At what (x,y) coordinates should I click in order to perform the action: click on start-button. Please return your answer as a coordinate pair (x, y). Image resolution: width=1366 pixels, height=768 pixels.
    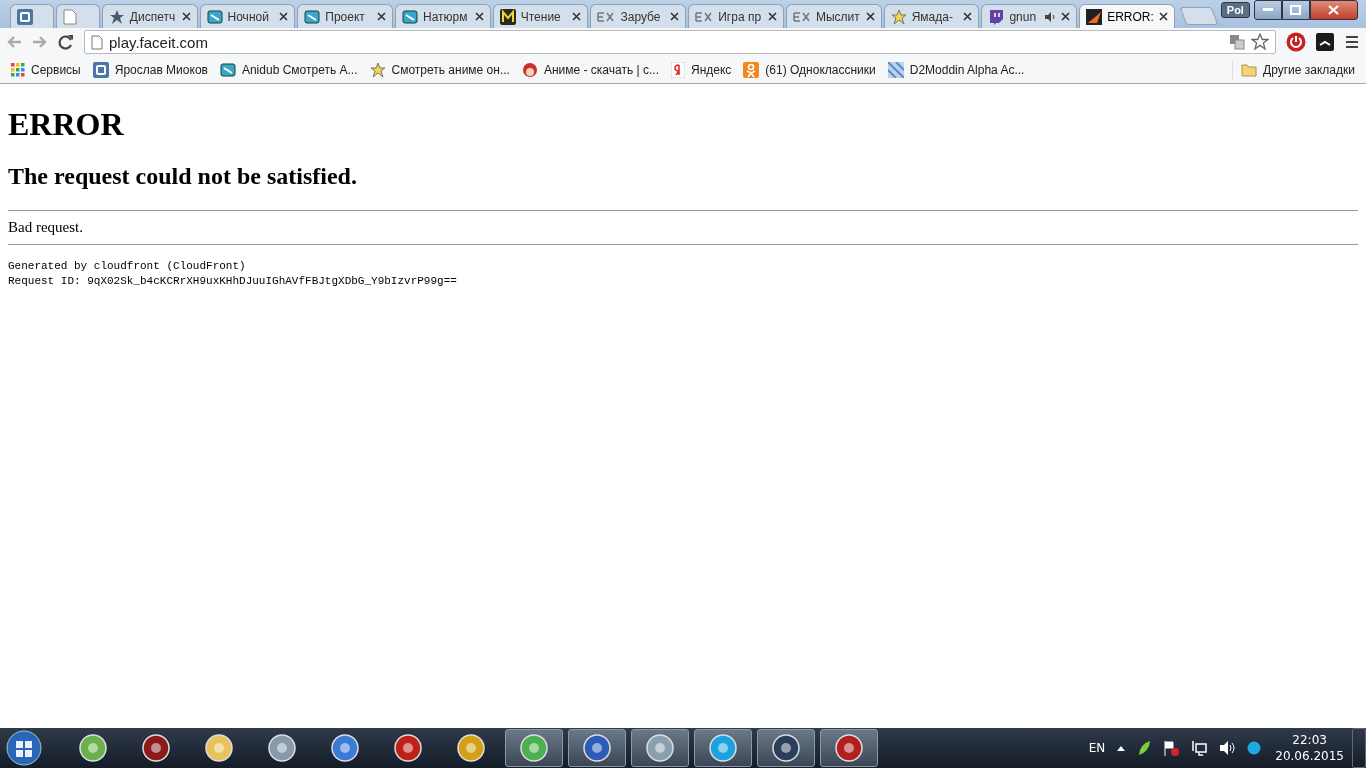
    Looking at the image, I should click on (24, 748).